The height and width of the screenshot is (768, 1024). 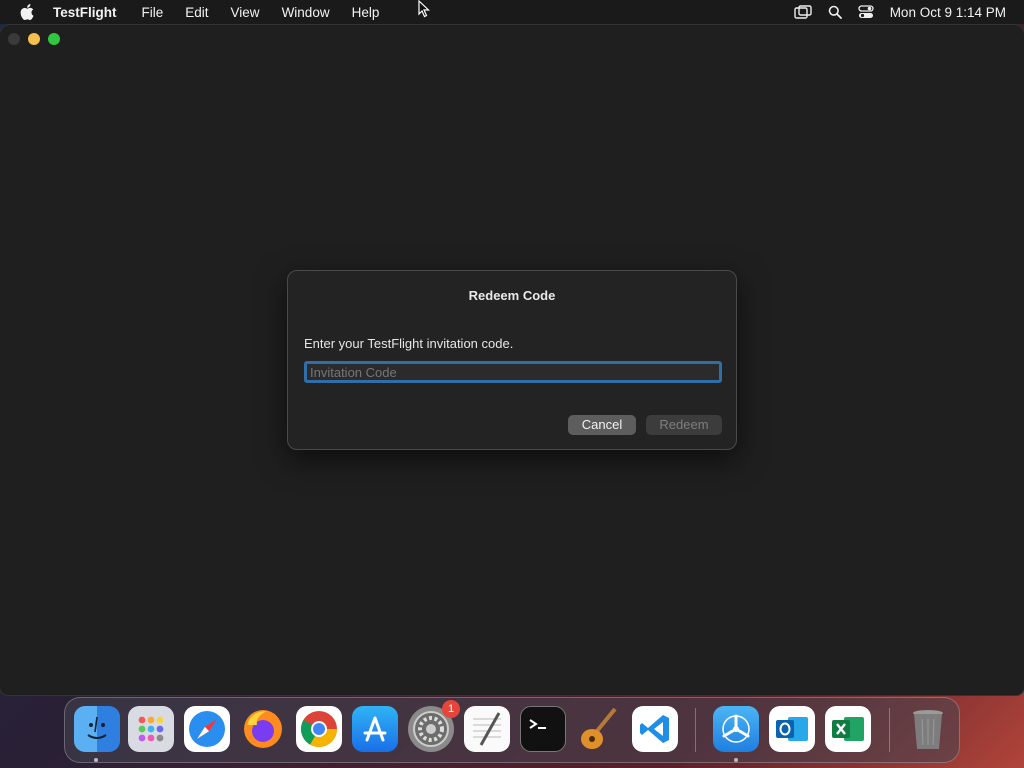 I want to click on close-window-button, so click(x=14, y=39).